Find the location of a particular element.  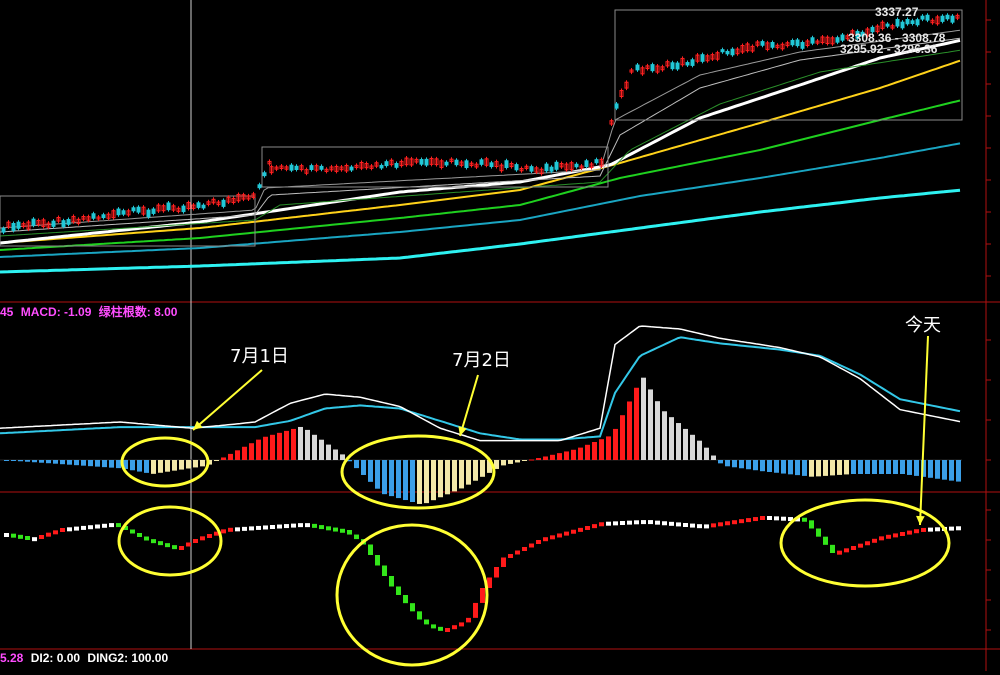

price-range2-label: 3295.92 - 3296.36 is located at coordinates (889, 49).